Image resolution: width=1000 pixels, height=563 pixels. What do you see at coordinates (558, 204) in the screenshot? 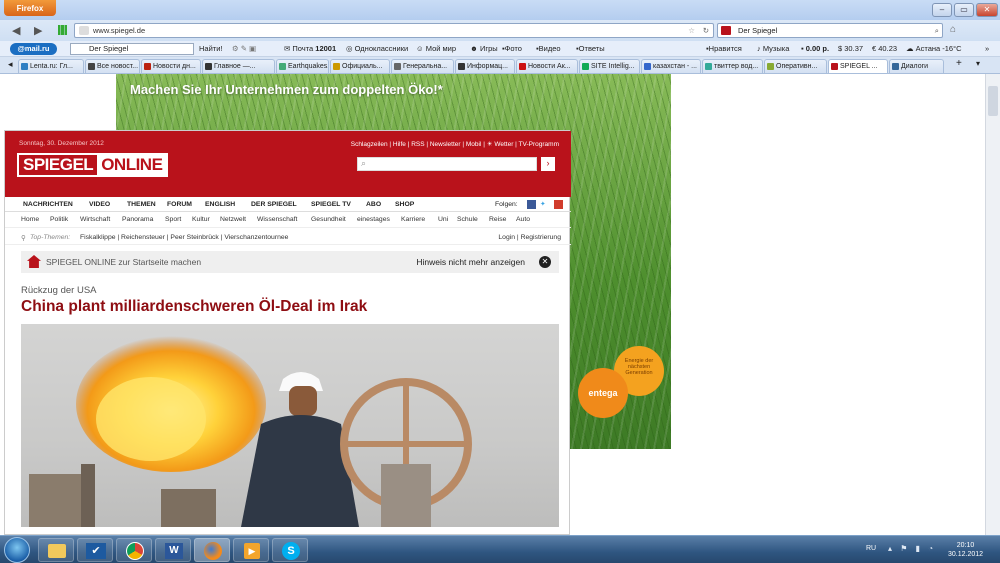
I see `googleplus-icon` at bounding box center [558, 204].